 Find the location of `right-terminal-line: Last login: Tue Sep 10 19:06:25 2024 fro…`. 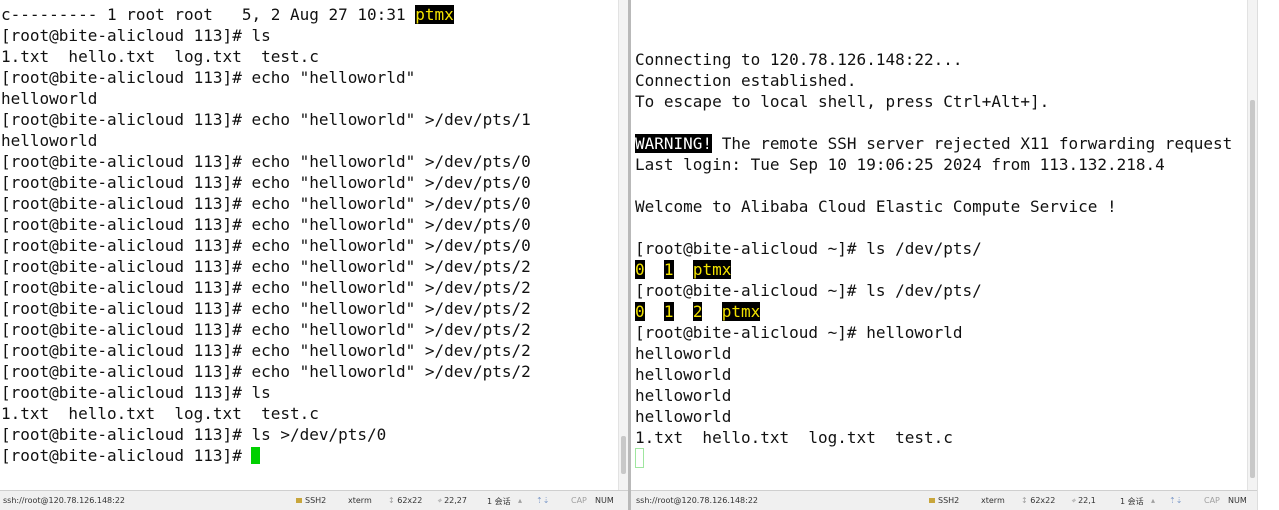

right-terminal-line: Last login: Tue Sep 10 19:06:25 2024 fro… is located at coordinates (940, 164).